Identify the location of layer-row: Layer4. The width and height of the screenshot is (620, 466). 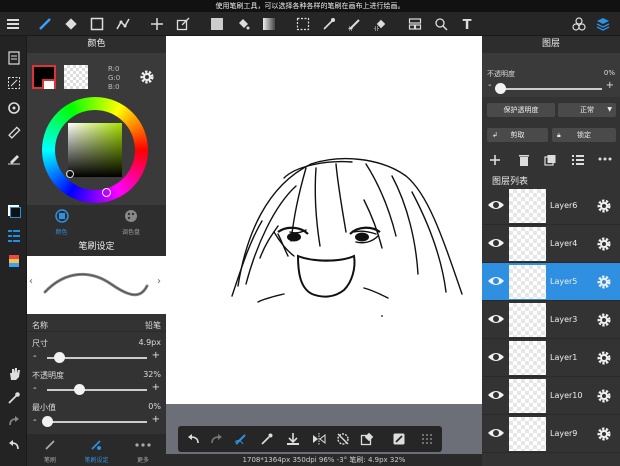
(551, 244).